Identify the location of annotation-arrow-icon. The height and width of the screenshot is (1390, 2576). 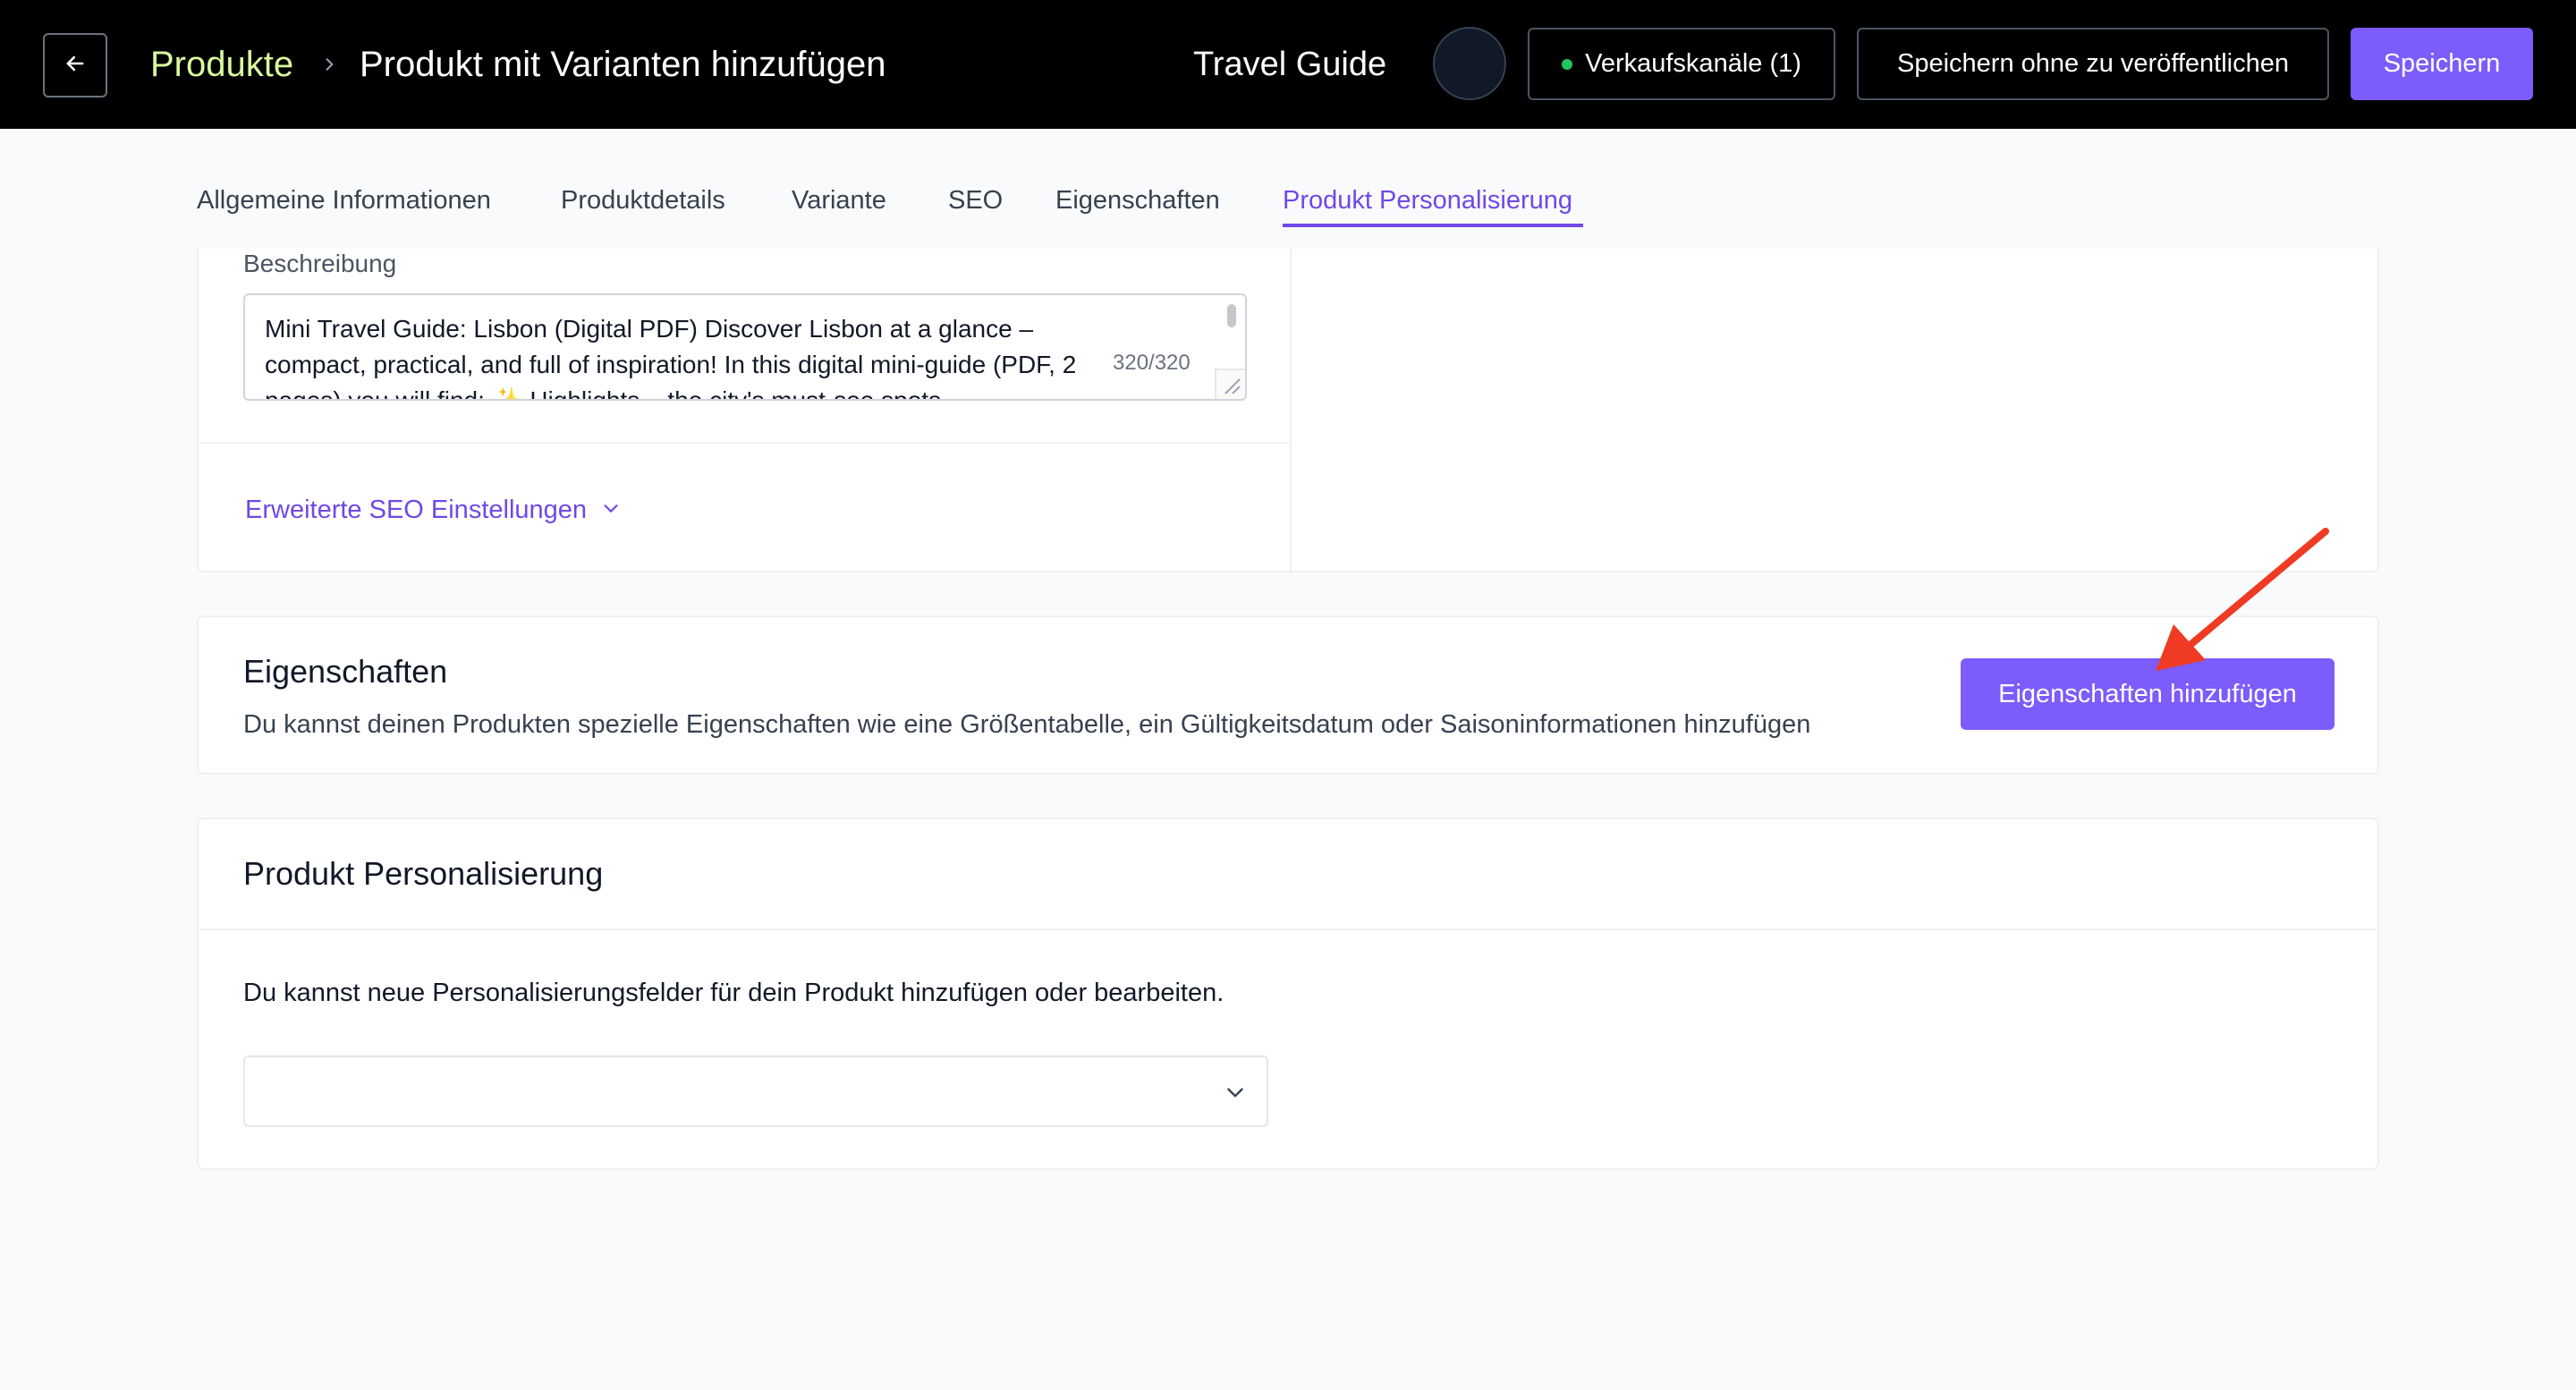
(2242, 599).